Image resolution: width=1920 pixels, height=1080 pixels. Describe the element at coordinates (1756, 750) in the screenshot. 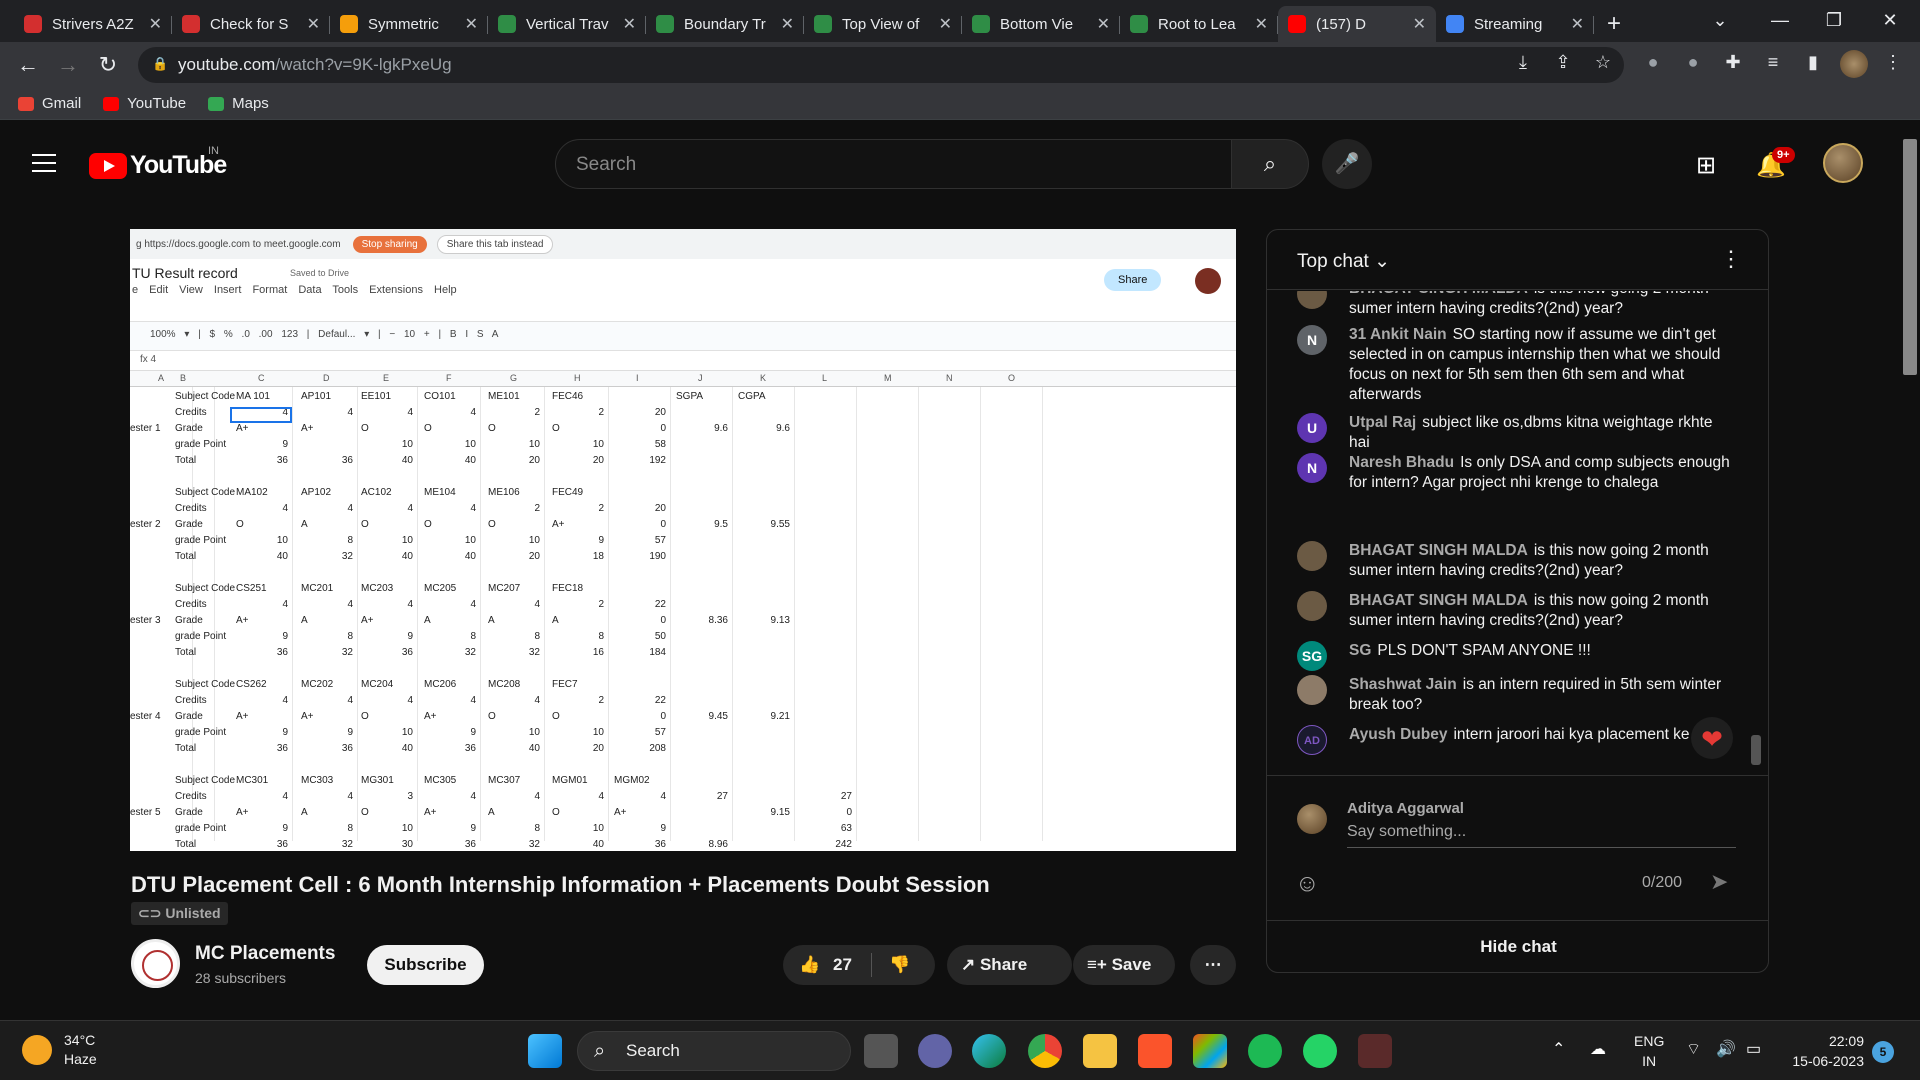

I see `chat-scrollbar` at that location.